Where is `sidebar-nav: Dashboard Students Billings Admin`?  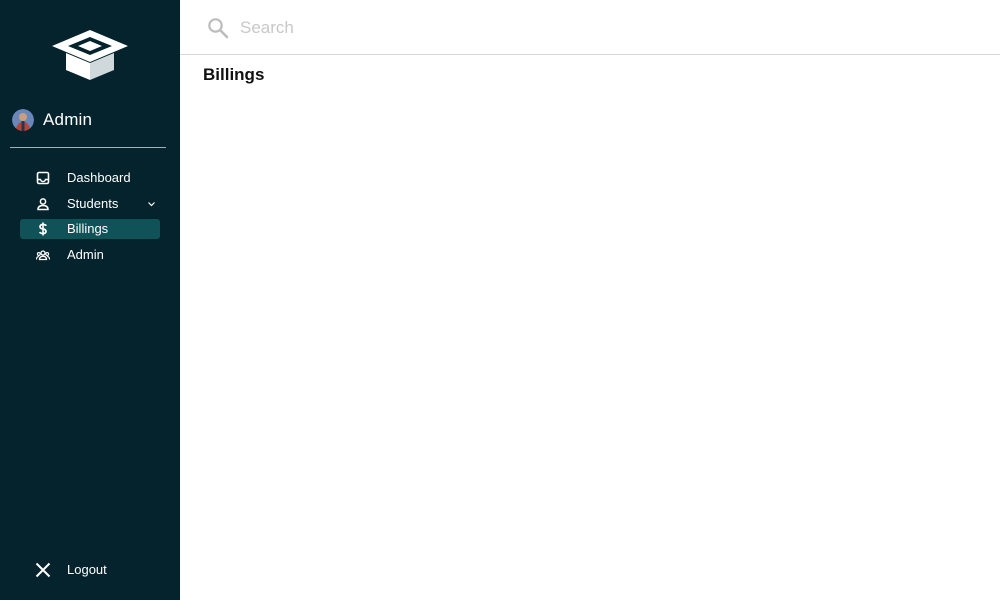
sidebar-nav: Dashboard Students Billings Admin is located at coordinates (90, 219).